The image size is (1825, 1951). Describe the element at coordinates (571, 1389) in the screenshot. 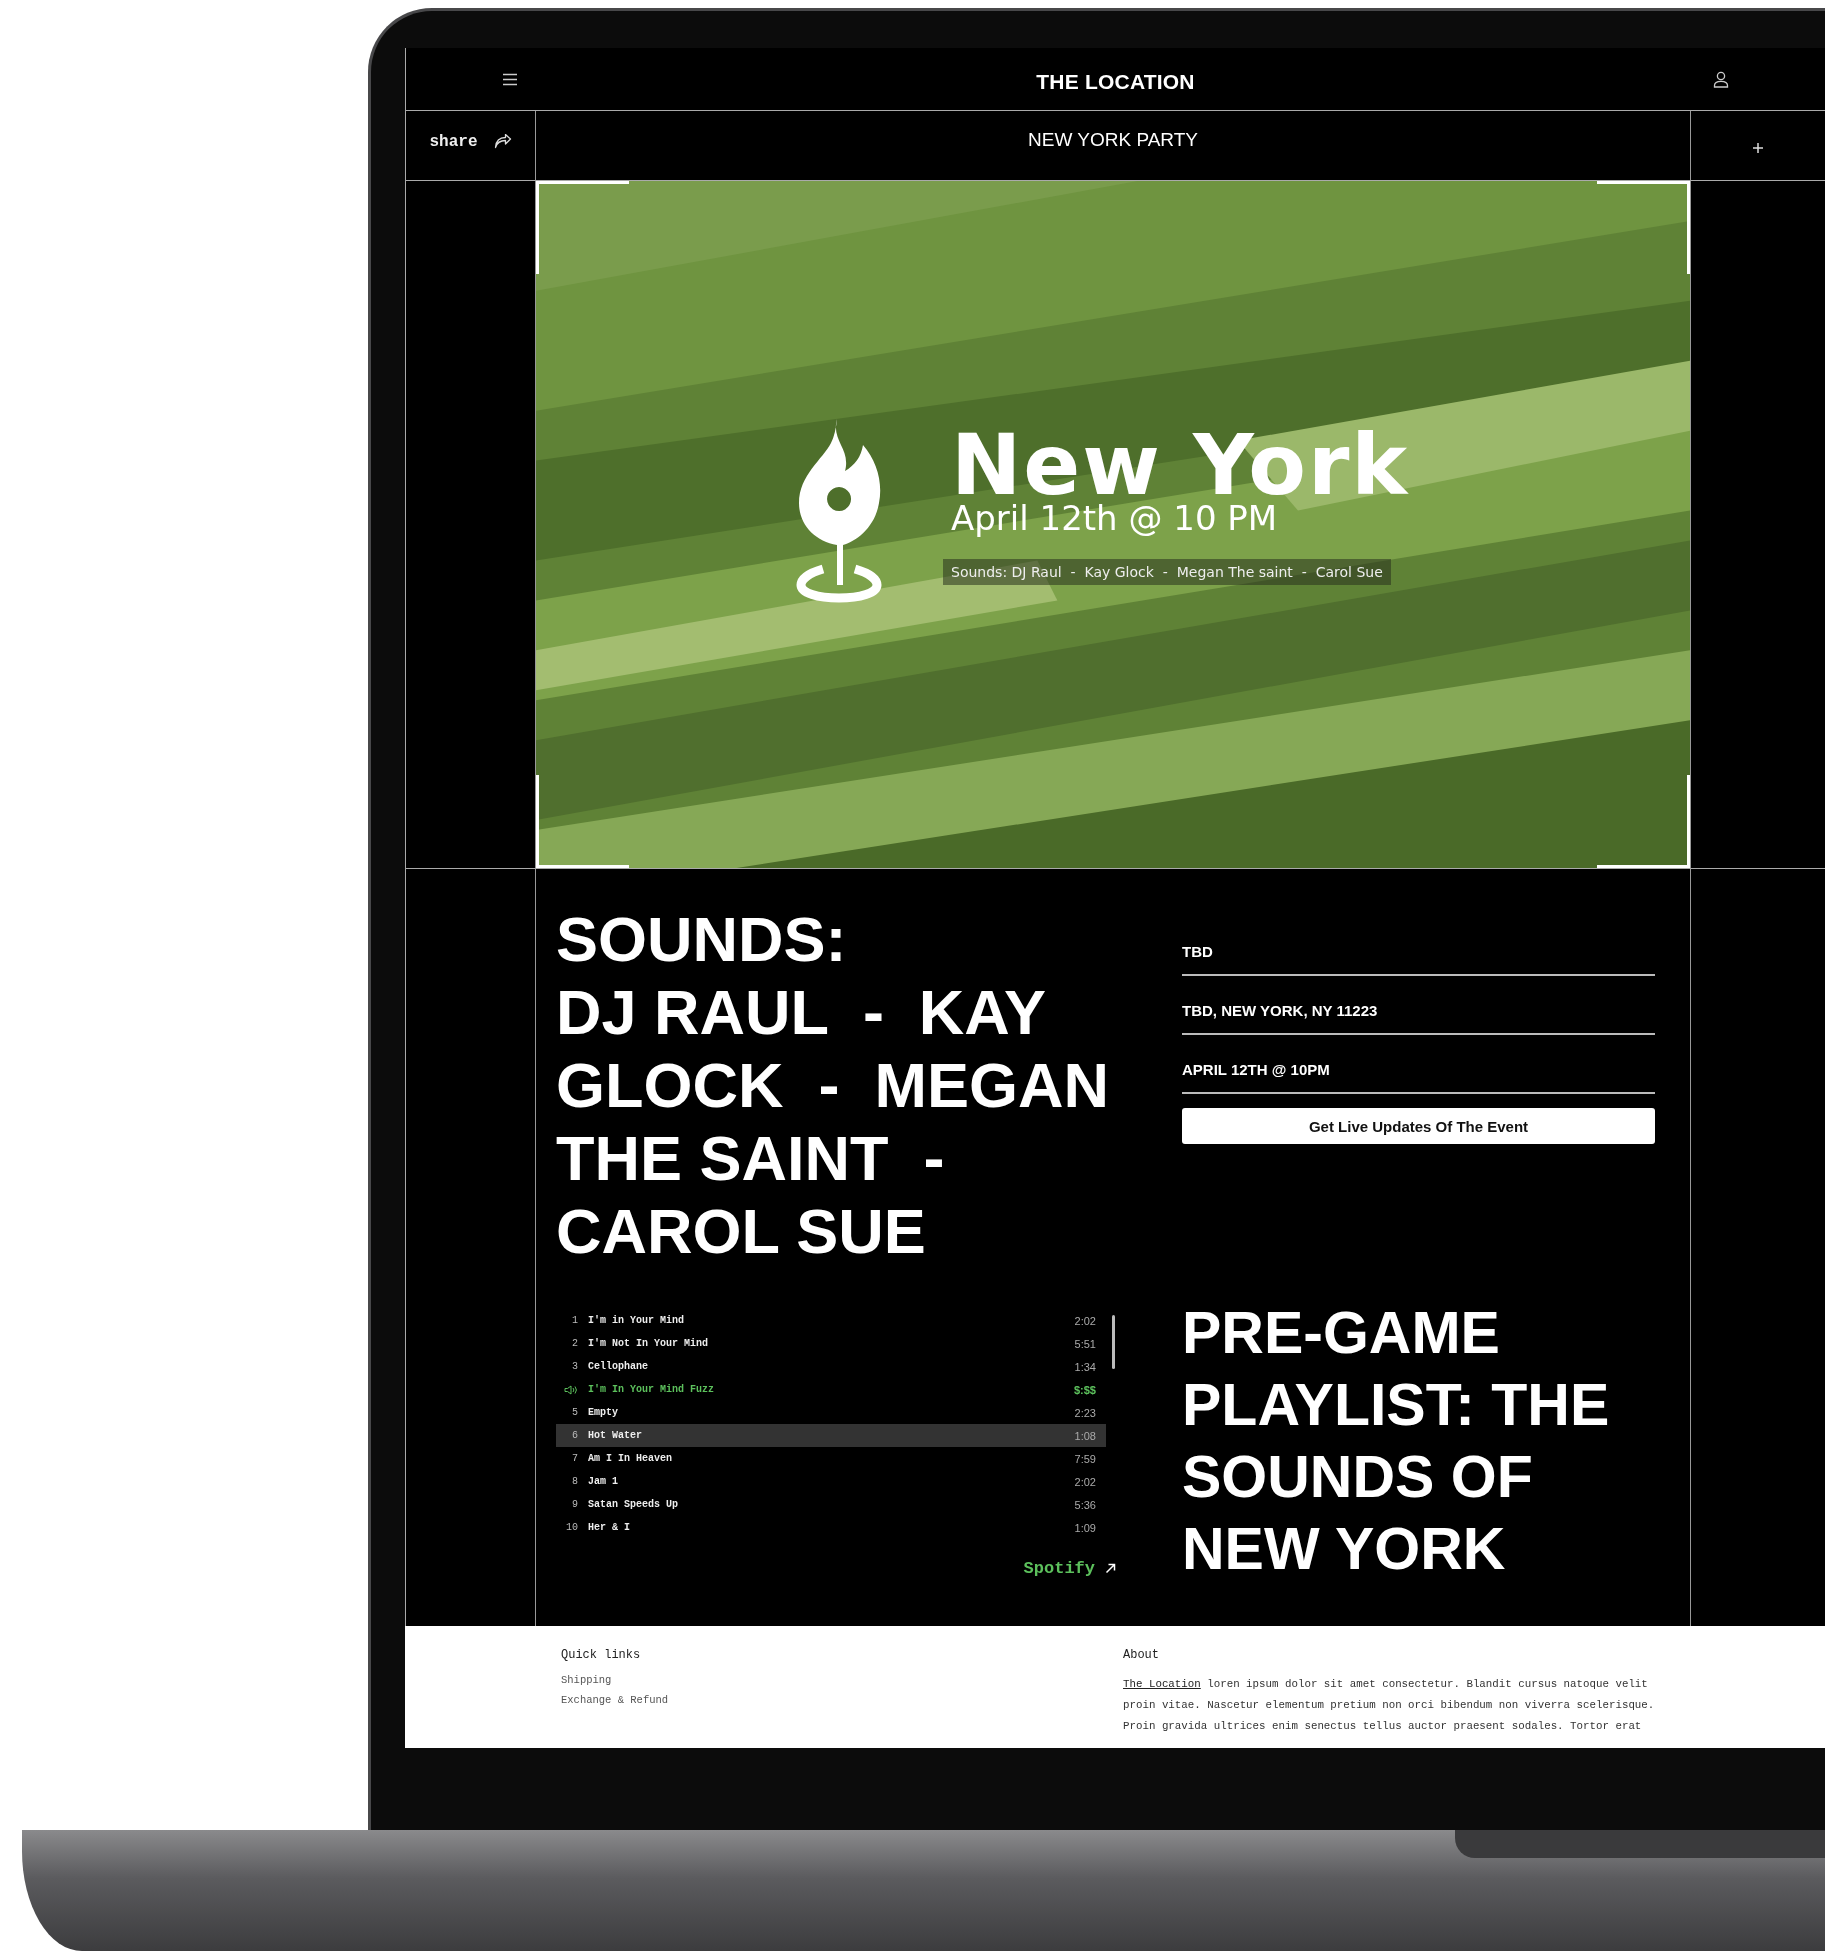

I see `speaker-icon` at that location.